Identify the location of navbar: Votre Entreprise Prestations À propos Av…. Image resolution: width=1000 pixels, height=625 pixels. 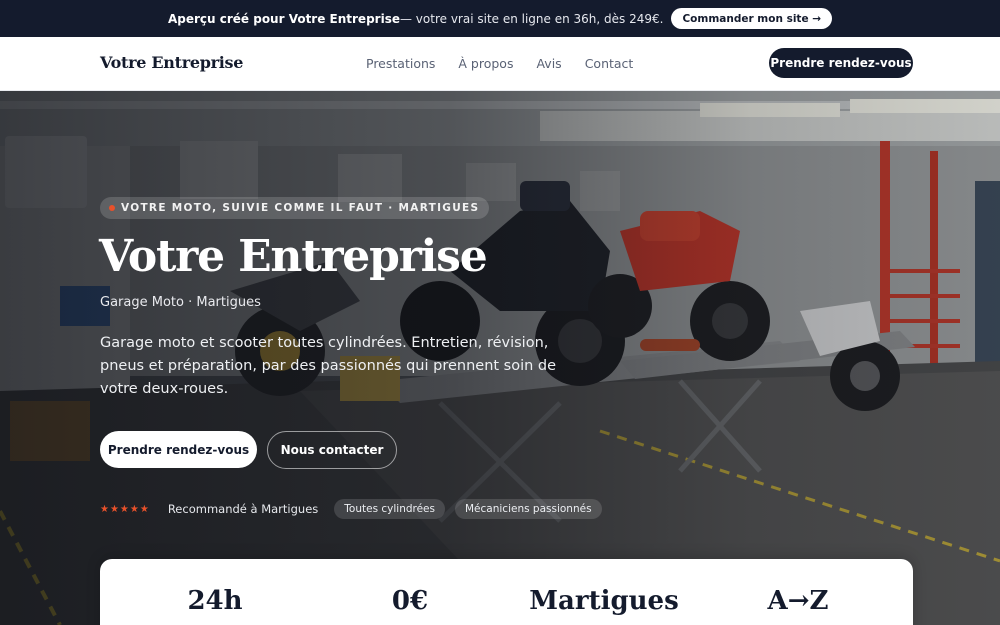
(500, 64).